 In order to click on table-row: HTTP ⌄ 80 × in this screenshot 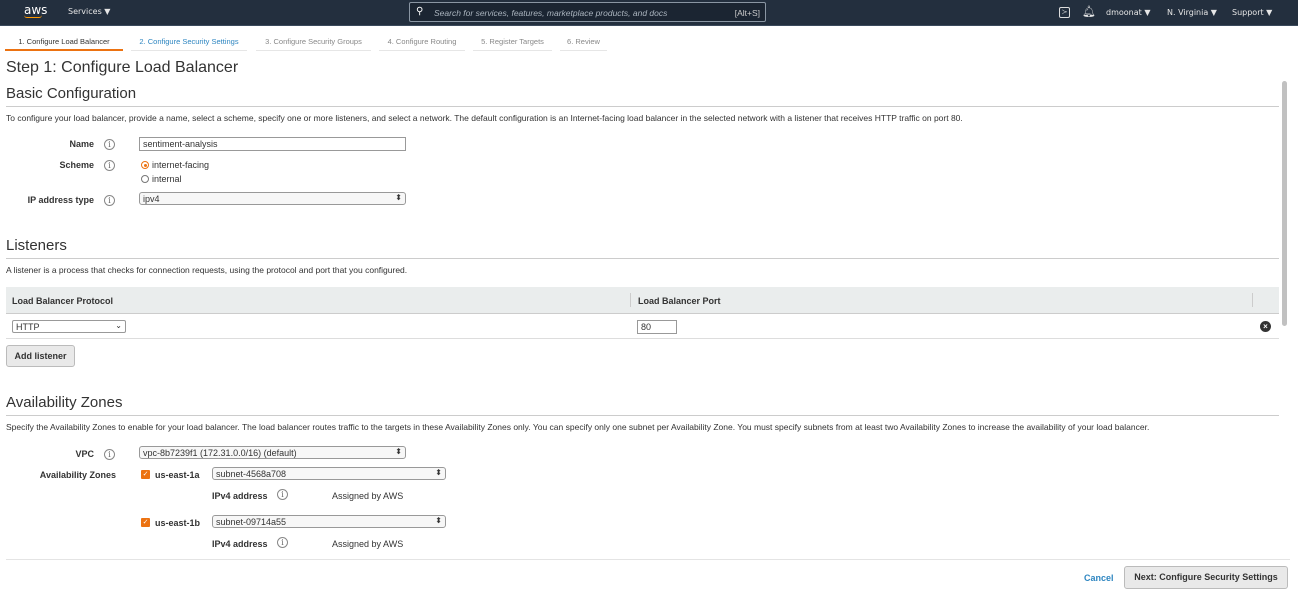, I will do `click(642, 326)`.